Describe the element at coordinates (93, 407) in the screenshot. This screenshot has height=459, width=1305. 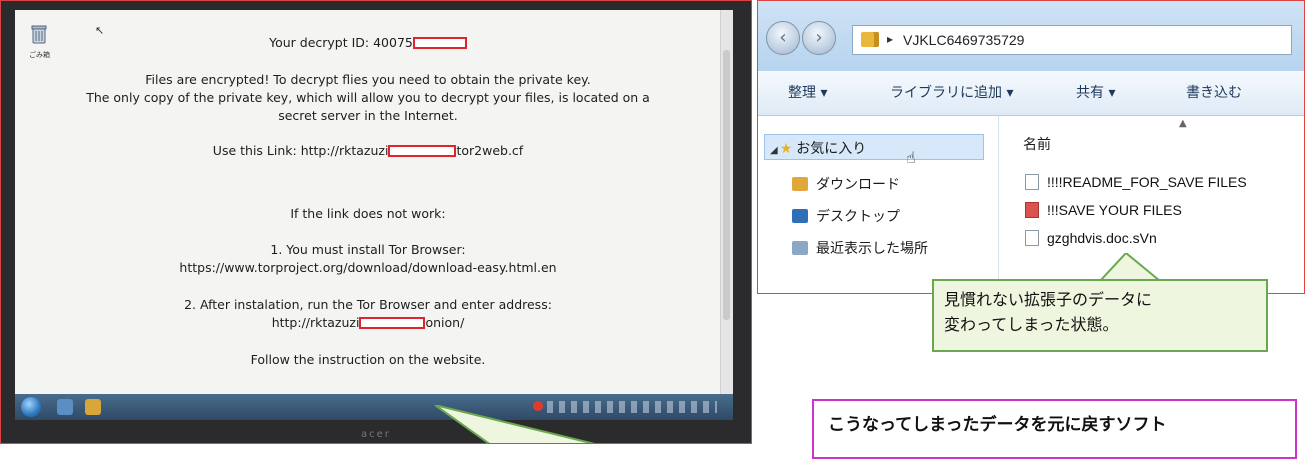
I see `folder-taskbar-icon` at that location.